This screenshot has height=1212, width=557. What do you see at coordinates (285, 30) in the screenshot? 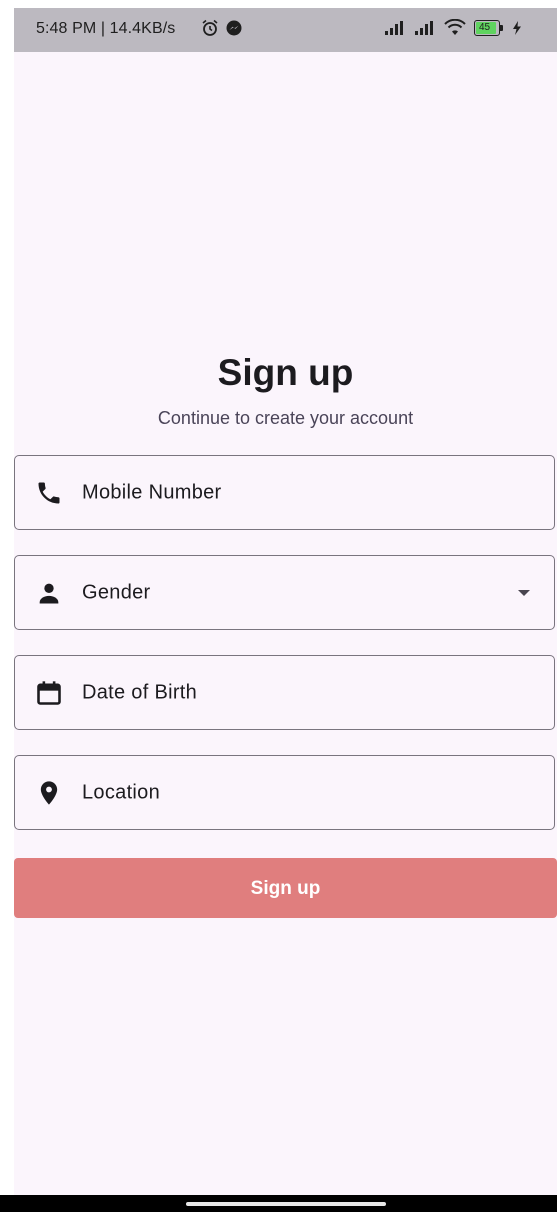
I see `status-bar: 5:48 PM | 14.4KB/s 45` at bounding box center [285, 30].